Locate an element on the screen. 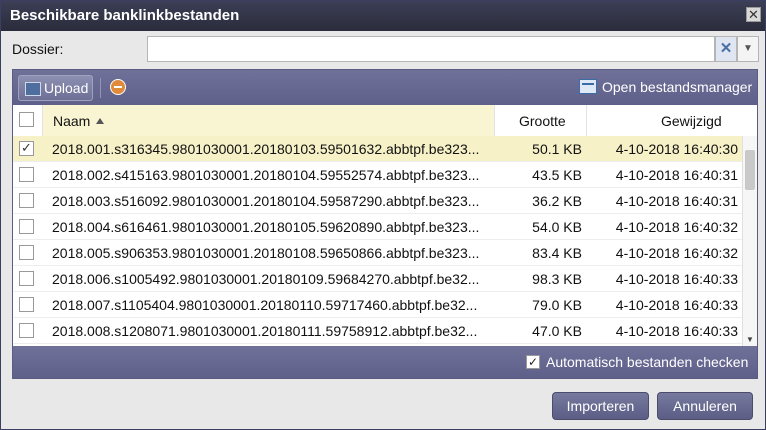 The image size is (766, 430). dossier-label: Dossier: is located at coordinates (38, 49).